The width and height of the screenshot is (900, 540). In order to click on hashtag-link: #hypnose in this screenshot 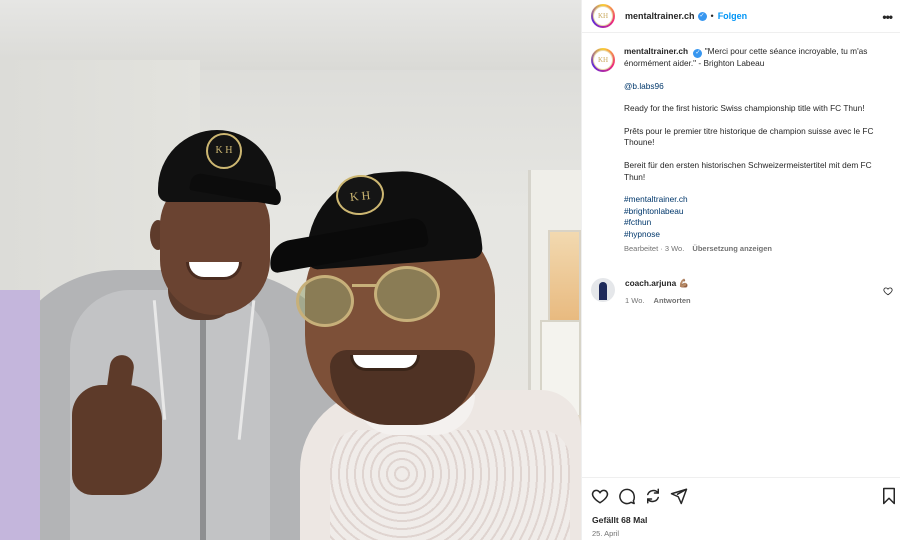, I will do `click(758, 235)`.